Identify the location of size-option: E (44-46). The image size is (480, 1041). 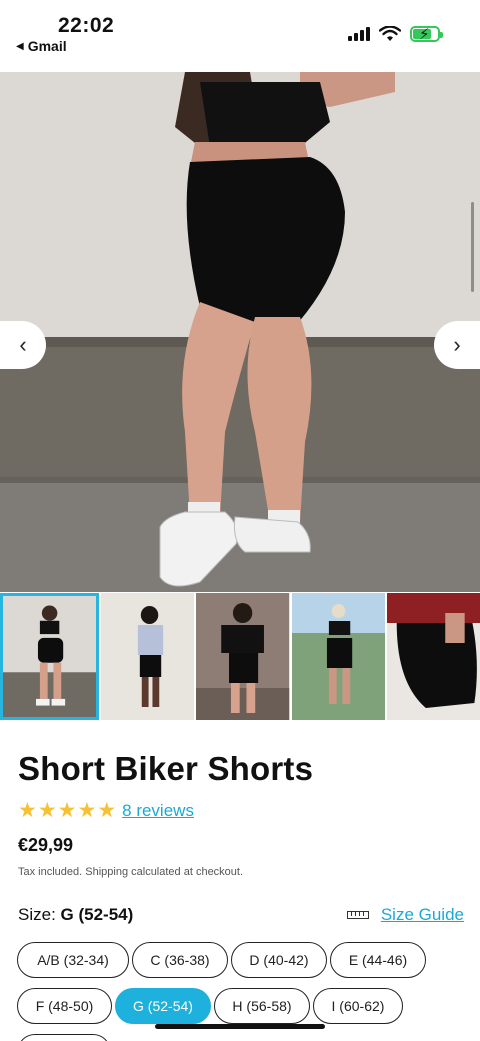
(378, 960).